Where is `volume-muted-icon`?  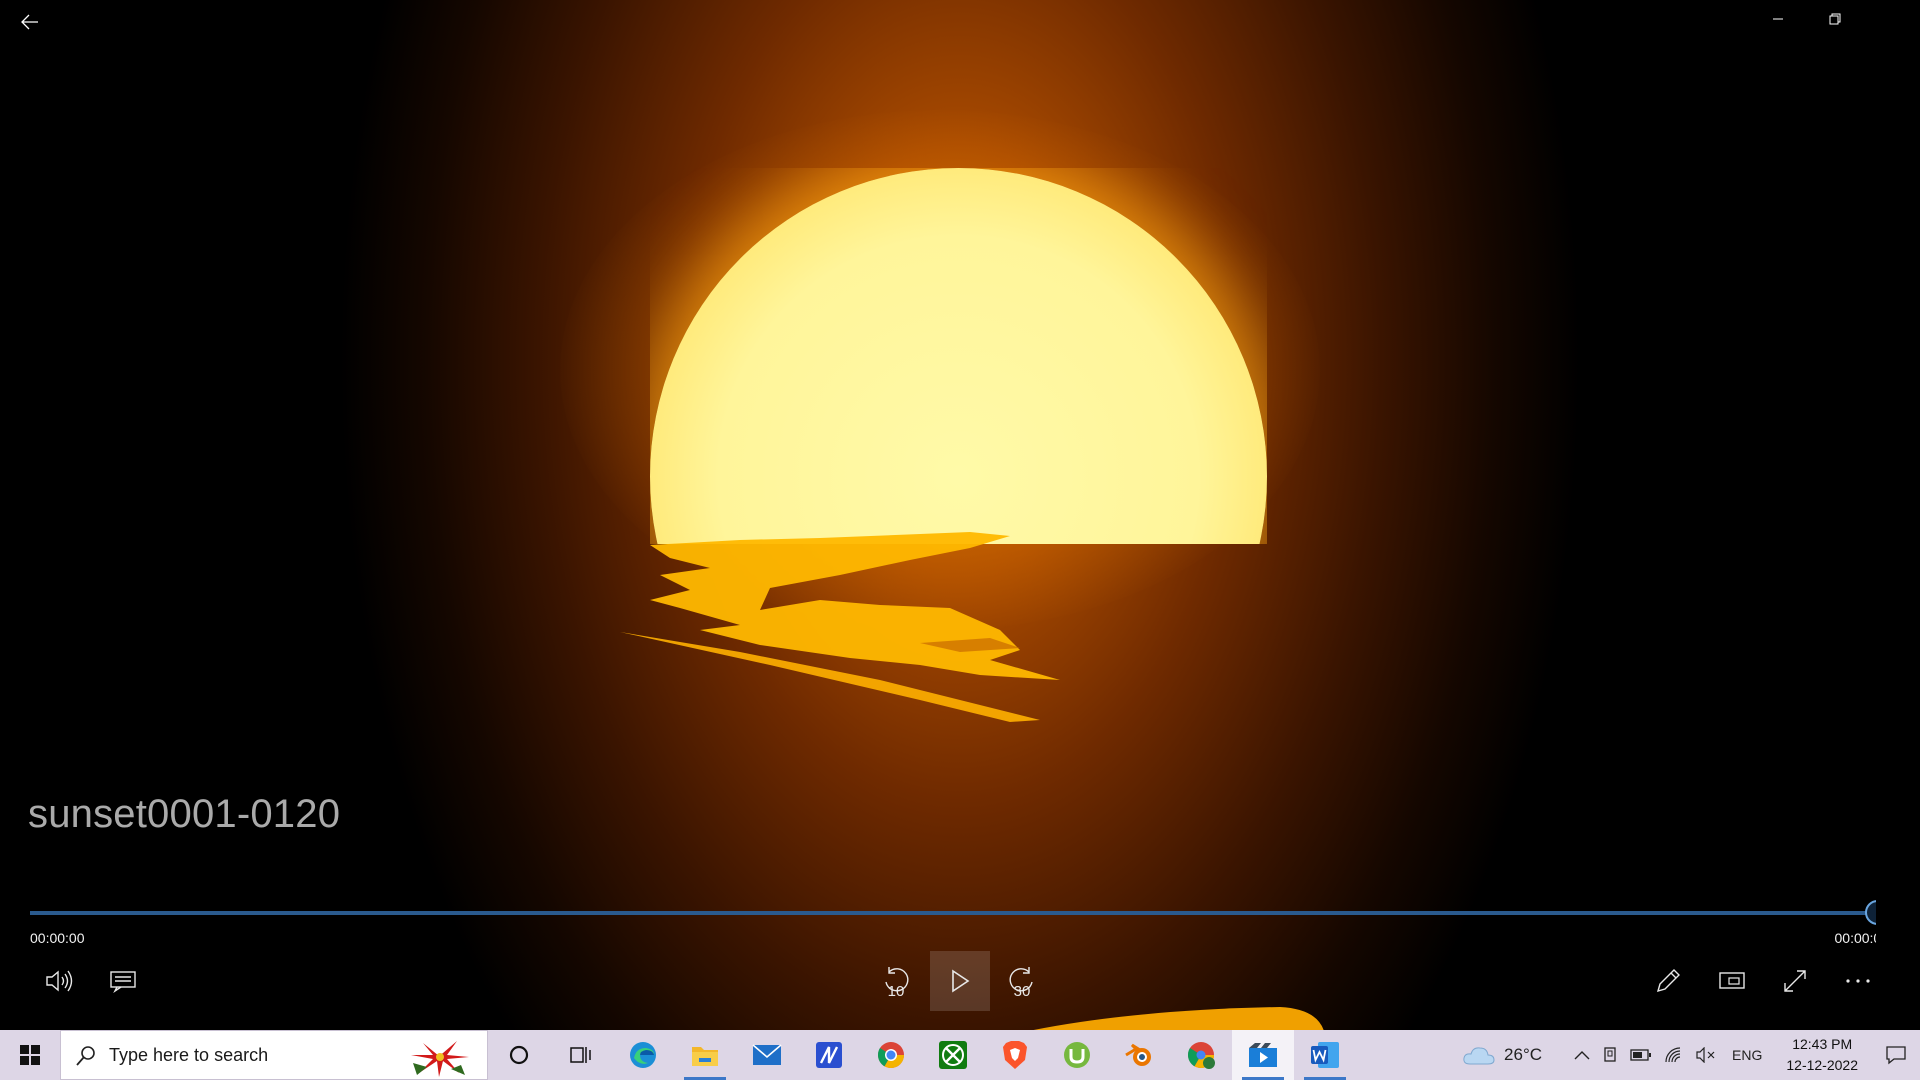 volume-muted-icon is located at coordinates (1705, 1055).